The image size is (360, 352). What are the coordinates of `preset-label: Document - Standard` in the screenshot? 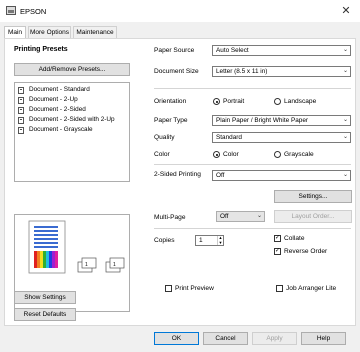 It's located at (59, 89).